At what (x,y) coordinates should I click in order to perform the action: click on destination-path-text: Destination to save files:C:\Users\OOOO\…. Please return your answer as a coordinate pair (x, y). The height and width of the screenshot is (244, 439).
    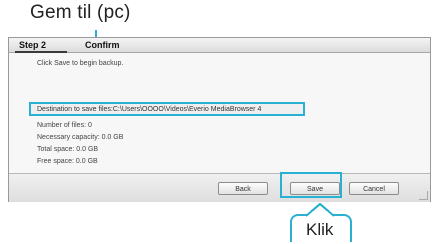
    Looking at the image, I should click on (149, 109).